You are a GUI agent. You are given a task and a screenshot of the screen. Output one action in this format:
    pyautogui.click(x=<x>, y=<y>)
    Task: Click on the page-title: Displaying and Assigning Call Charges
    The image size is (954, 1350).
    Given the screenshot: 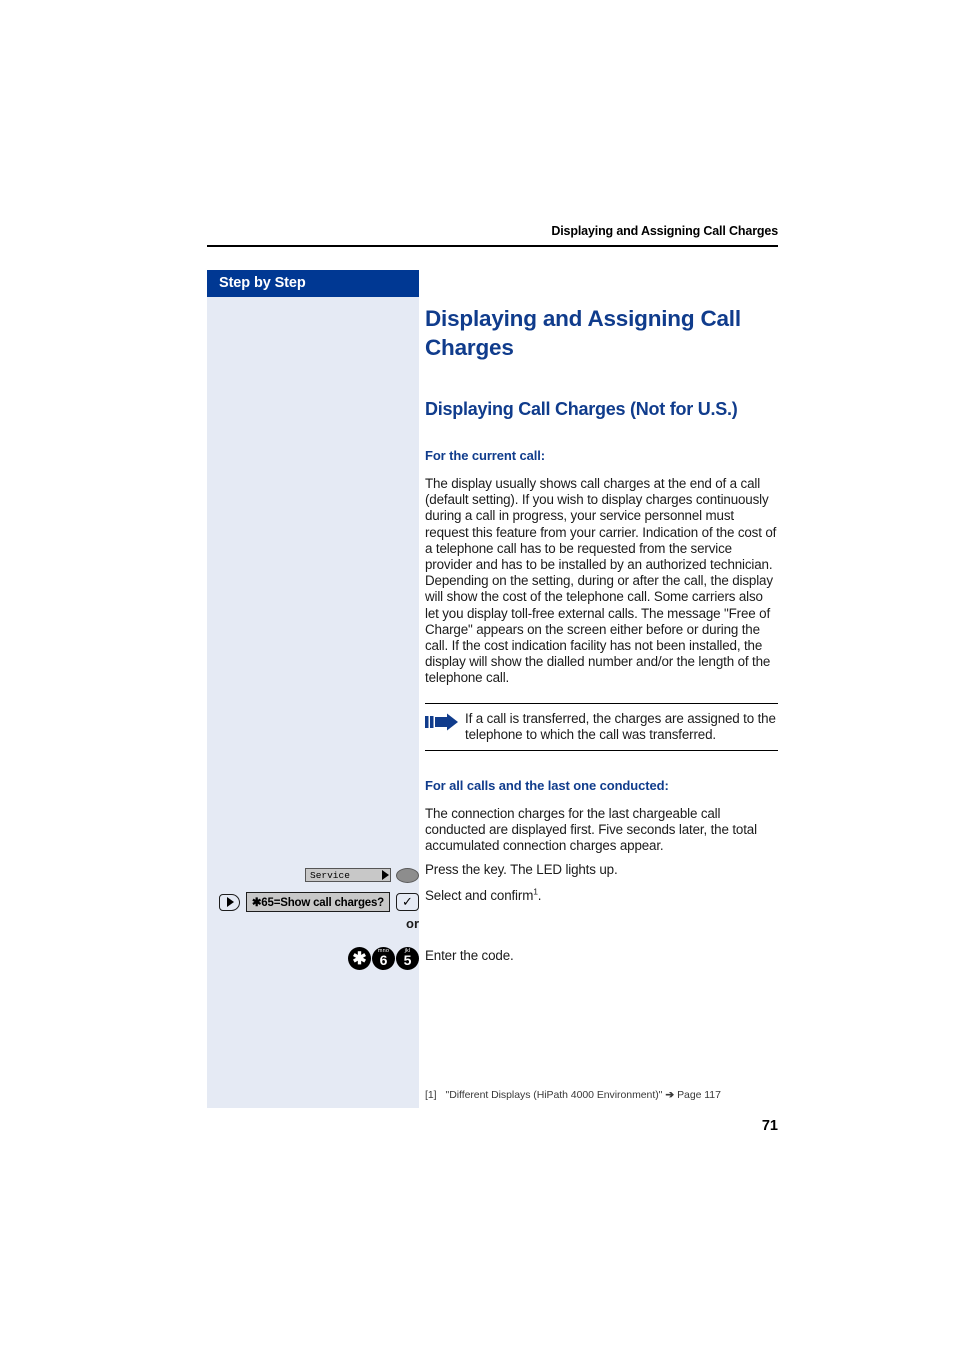 What is the action you would take?
    pyautogui.click(x=583, y=333)
    